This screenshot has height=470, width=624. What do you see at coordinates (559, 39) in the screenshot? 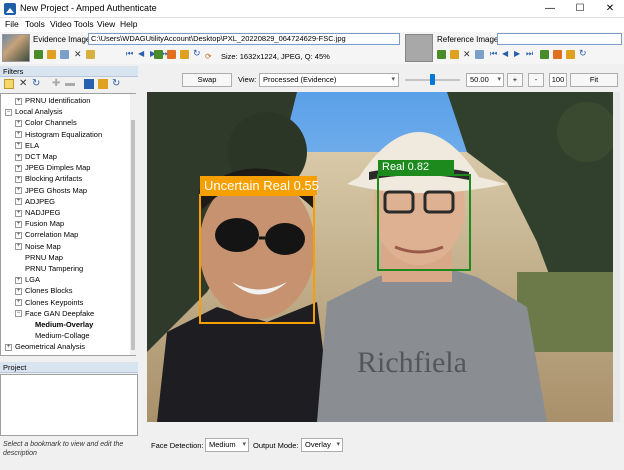
I see `reference-path-field` at bounding box center [559, 39].